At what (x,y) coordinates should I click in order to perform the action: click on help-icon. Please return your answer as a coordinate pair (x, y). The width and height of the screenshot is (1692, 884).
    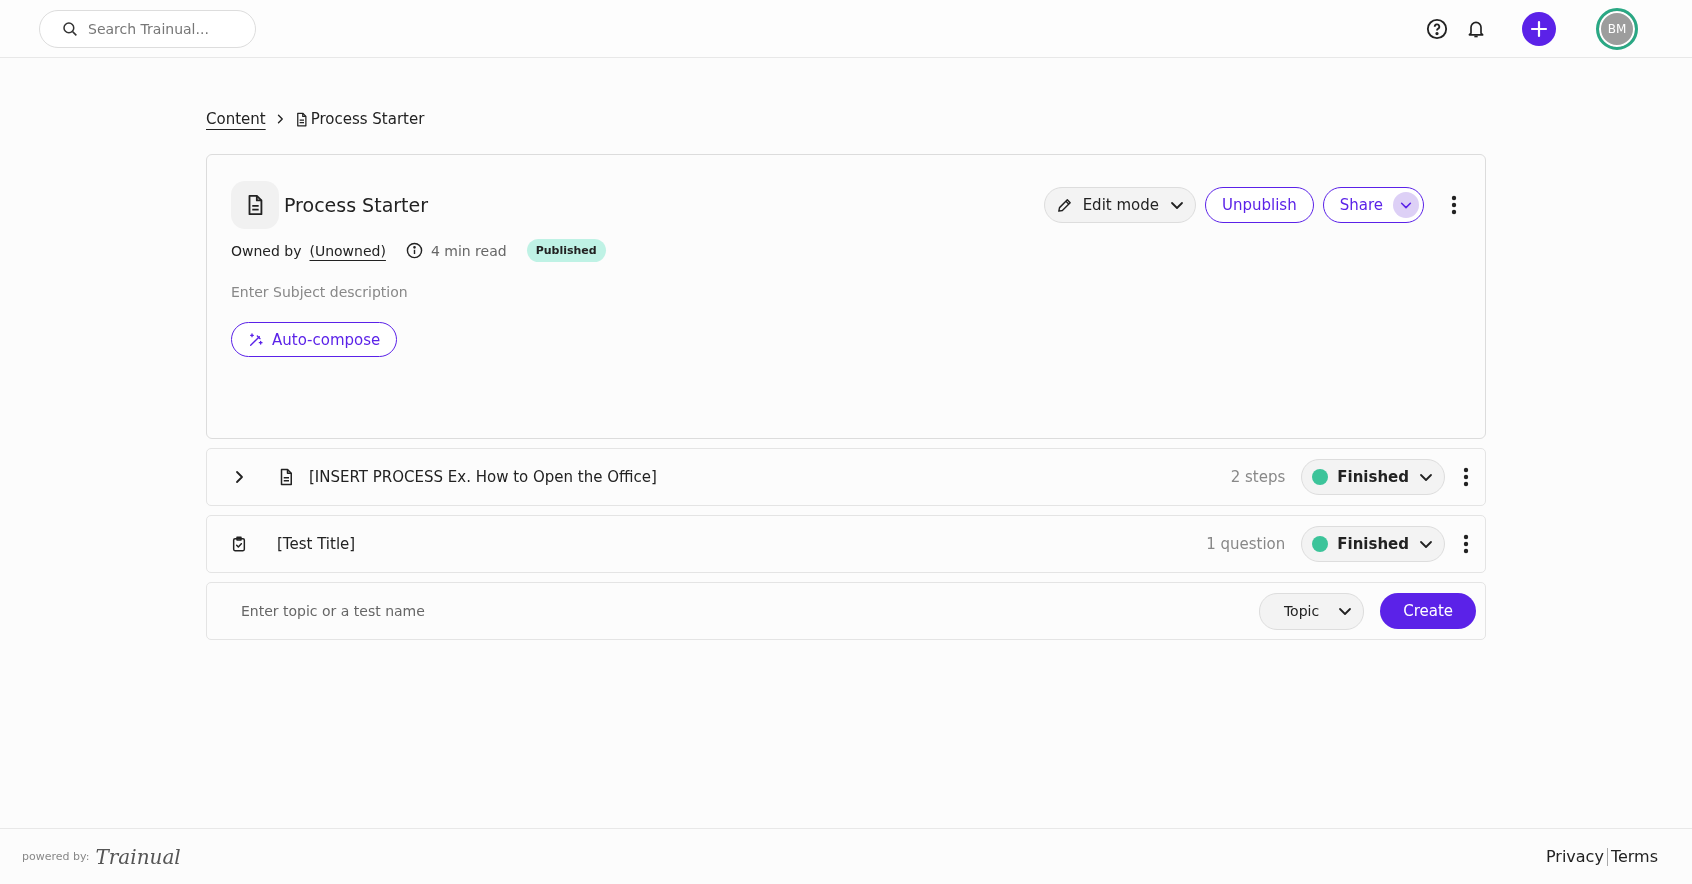
    Looking at the image, I should click on (1437, 28).